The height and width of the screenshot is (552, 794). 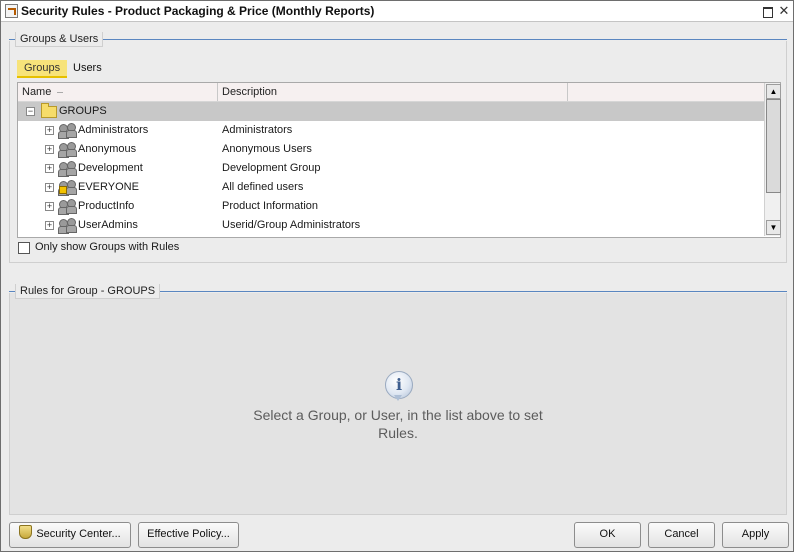 I want to click on group-description: Userid/Group Administrators, so click(x=291, y=225).